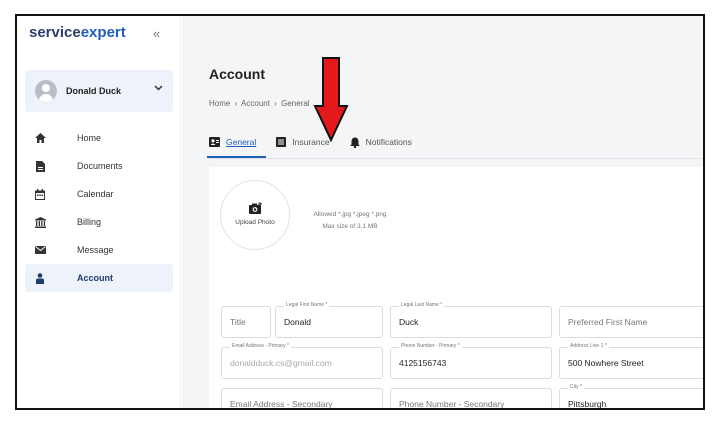 This screenshot has height=426, width=720. Describe the element at coordinates (214, 142) in the screenshot. I see `id-card-icon` at that location.